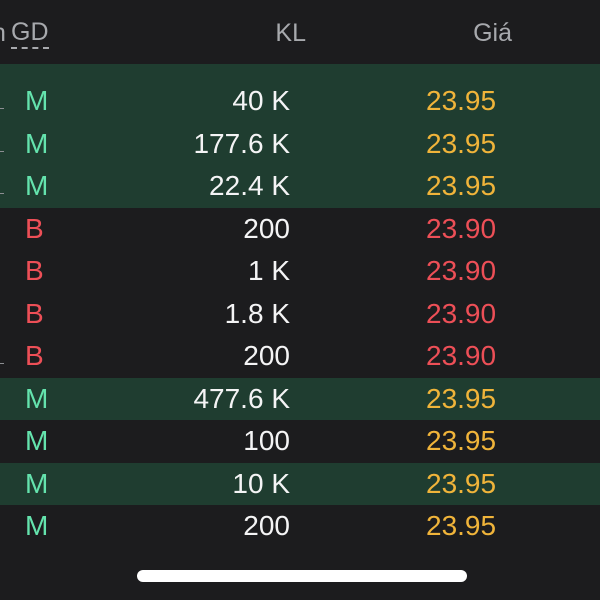  Describe the element at coordinates (3, 33) in the screenshot. I see `header-cut-column-label: n` at that location.